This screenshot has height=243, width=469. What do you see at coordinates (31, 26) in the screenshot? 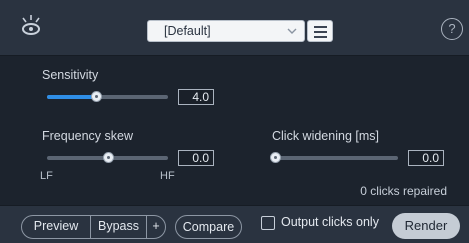
I see `spark-bulb-icon` at bounding box center [31, 26].